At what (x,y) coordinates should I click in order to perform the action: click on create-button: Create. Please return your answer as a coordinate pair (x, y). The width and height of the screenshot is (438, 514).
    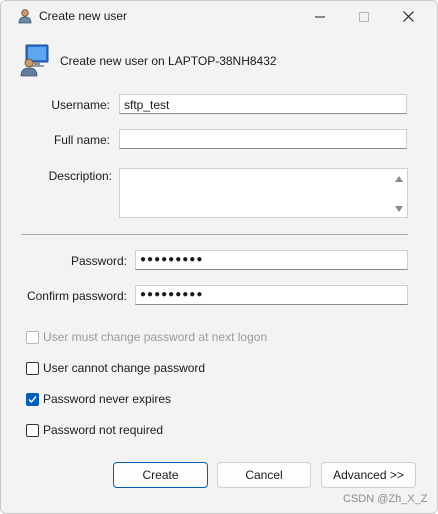
    Looking at the image, I should click on (160, 475).